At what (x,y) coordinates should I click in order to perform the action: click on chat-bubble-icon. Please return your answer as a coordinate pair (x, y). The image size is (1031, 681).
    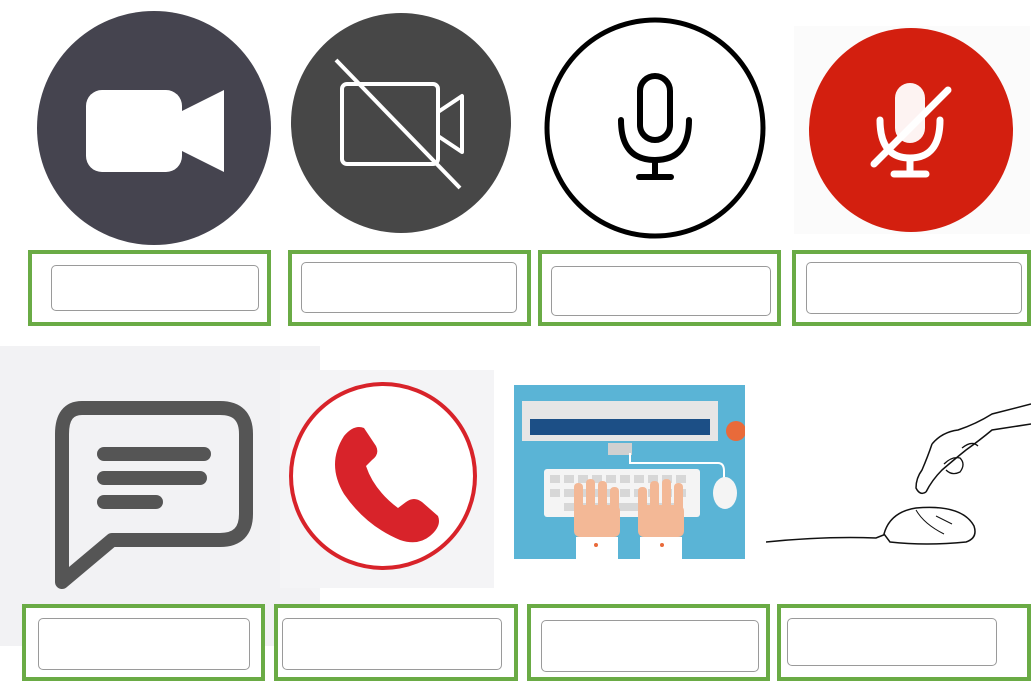
    Looking at the image, I should click on (160, 496).